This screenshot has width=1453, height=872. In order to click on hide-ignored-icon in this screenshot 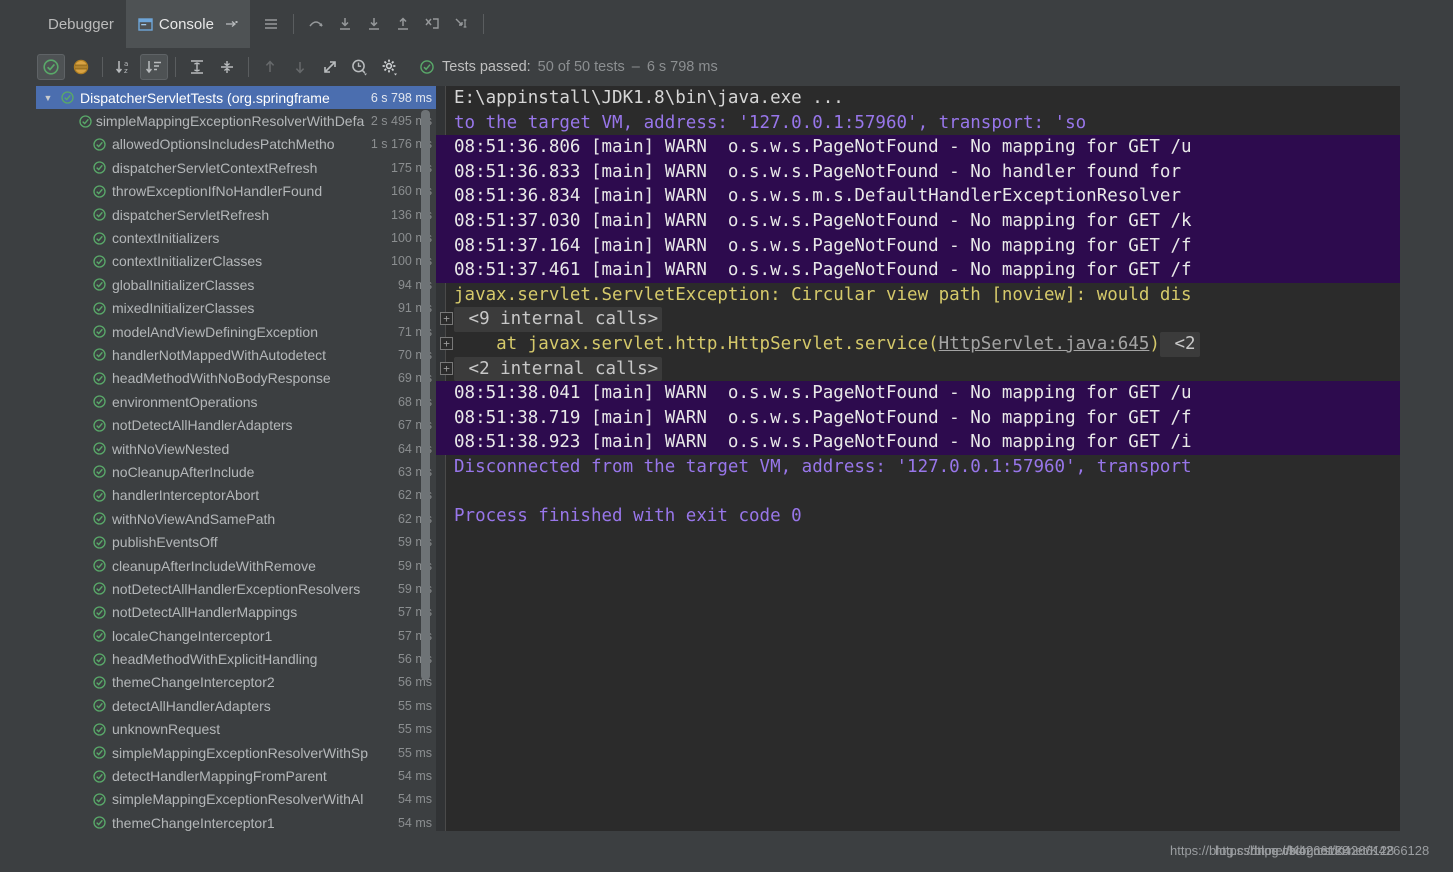, I will do `click(81, 67)`.